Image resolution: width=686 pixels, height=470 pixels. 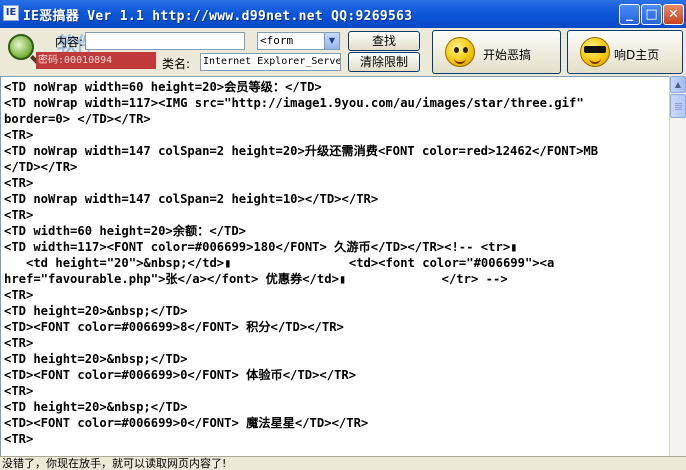 I want to click on scroll-up-arrow-icon: ▲, so click(x=678, y=84).